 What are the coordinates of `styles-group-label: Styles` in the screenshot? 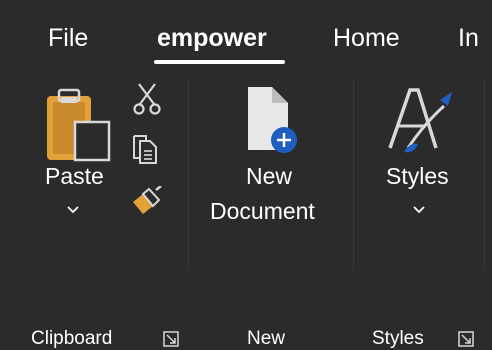 It's located at (398, 338).